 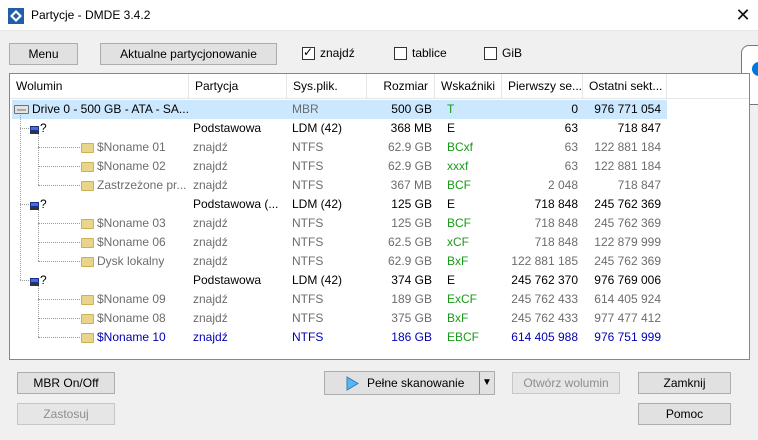 I want to click on flags: T, so click(x=451, y=109).